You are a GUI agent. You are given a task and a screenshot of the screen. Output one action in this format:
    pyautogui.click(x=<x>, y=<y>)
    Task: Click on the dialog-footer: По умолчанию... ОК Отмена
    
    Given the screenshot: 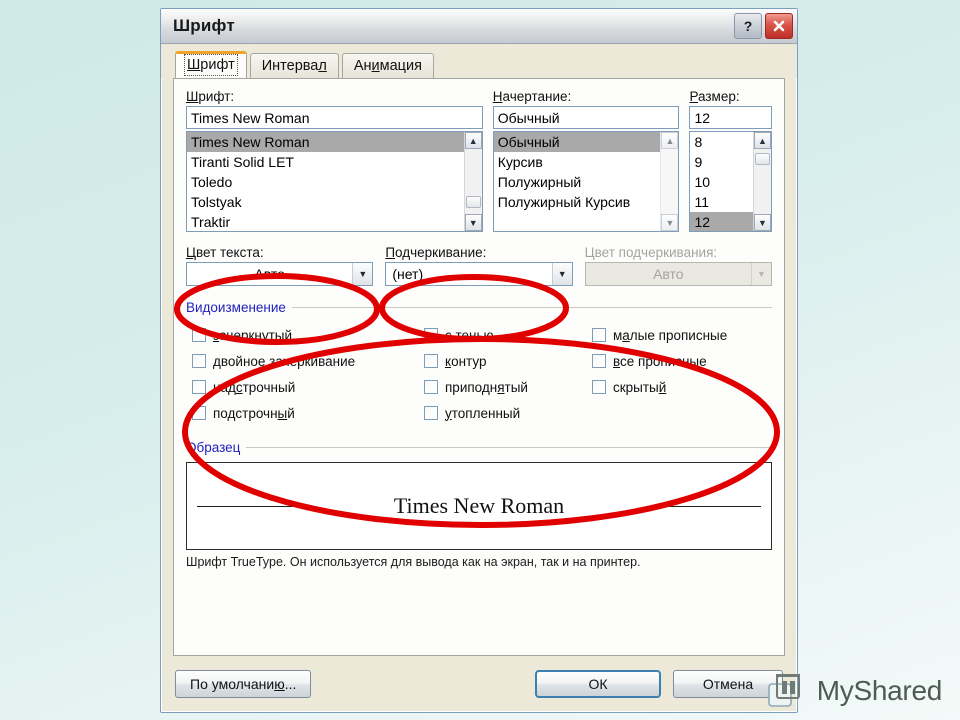 What is the action you would take?
    pyautogui.click(x=479, y=684)
    